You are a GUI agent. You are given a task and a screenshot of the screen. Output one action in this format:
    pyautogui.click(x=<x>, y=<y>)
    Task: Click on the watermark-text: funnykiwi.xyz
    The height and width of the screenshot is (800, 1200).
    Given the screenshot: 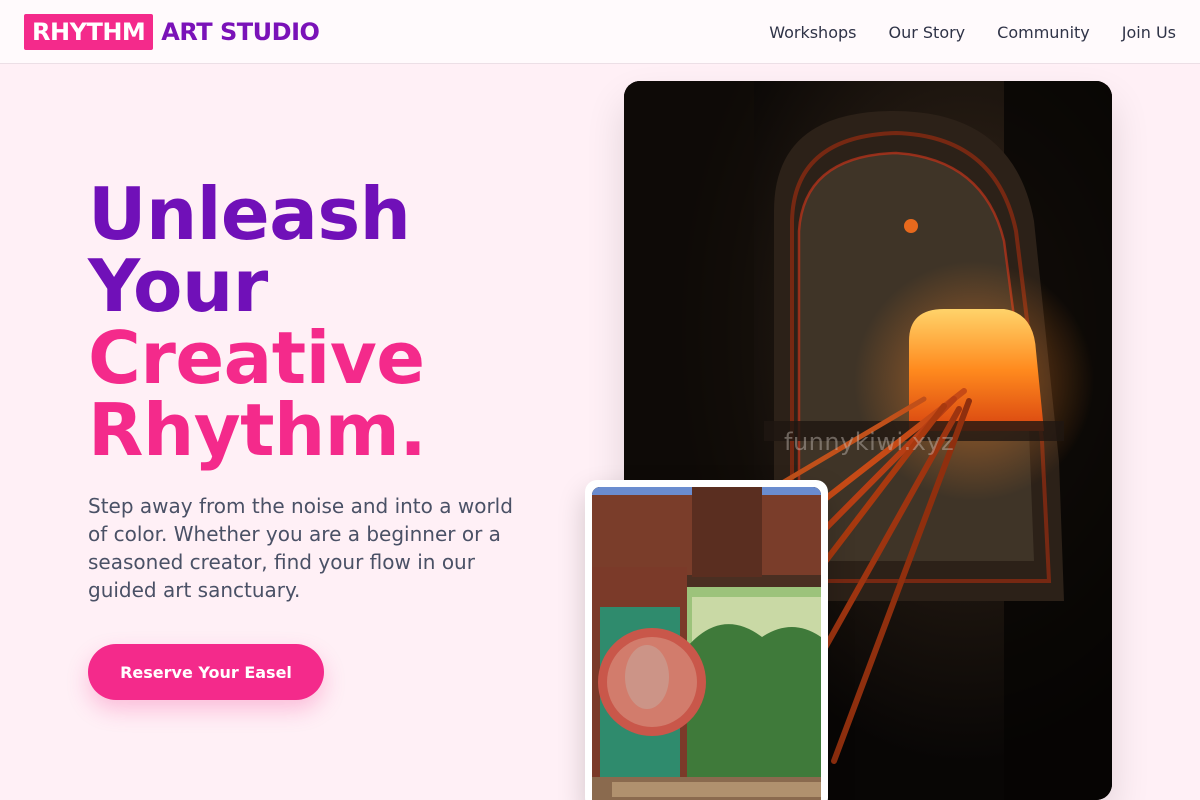 What is the action you would take?
    pyautogui.click(x=869, y=442)
    